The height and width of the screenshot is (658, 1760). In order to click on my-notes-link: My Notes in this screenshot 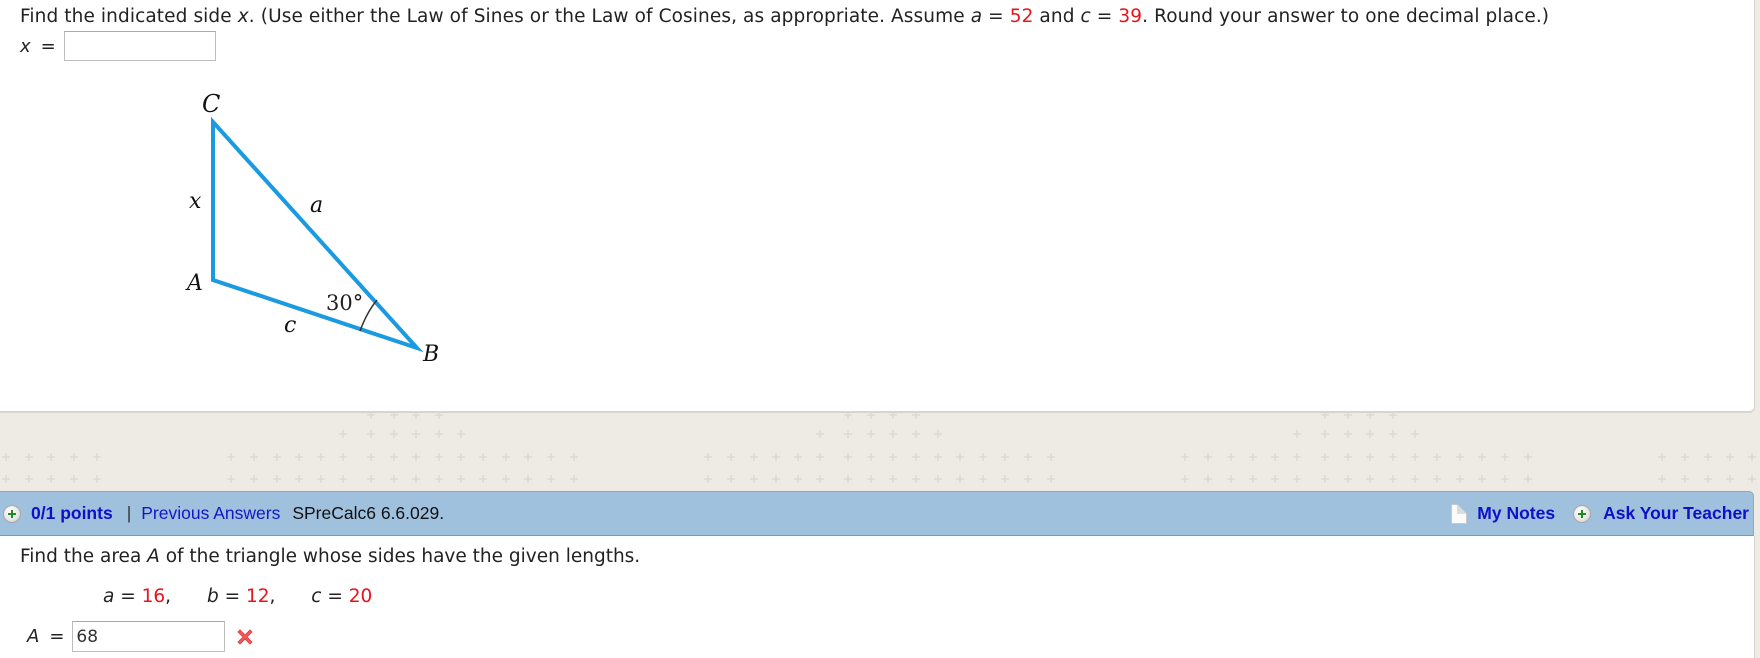, I will do `click(1516, 513)`.